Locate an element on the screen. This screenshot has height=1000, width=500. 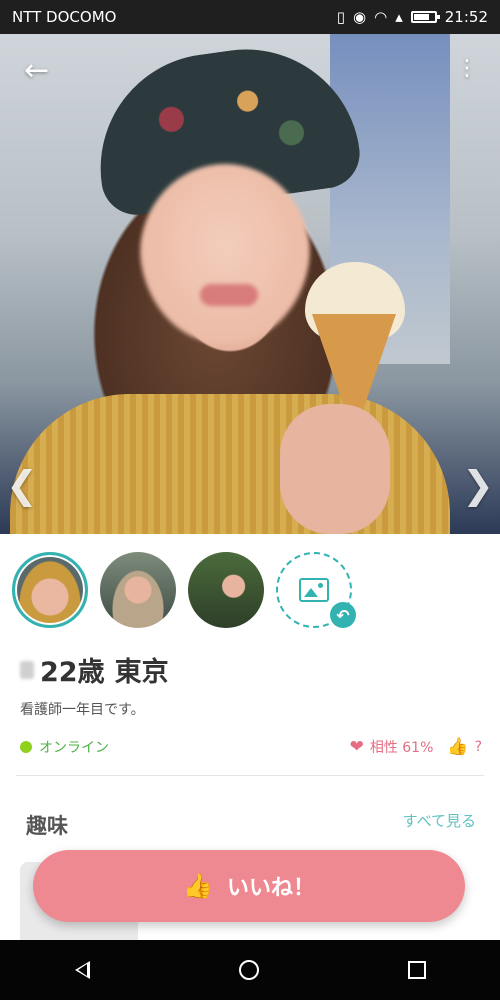
heart-icon: ❤ is located at coordinates (356, 747).